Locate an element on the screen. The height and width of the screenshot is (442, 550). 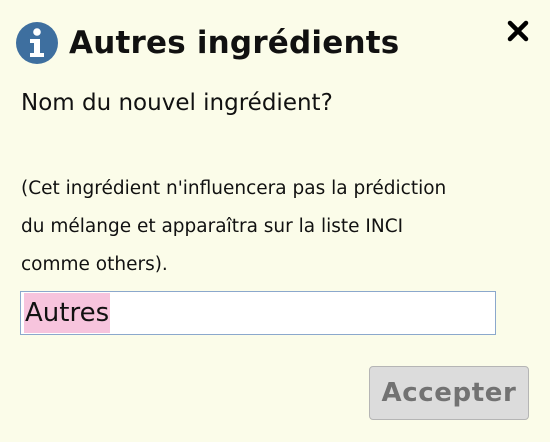
input-value: Autres is located at coordinates (67, 313).